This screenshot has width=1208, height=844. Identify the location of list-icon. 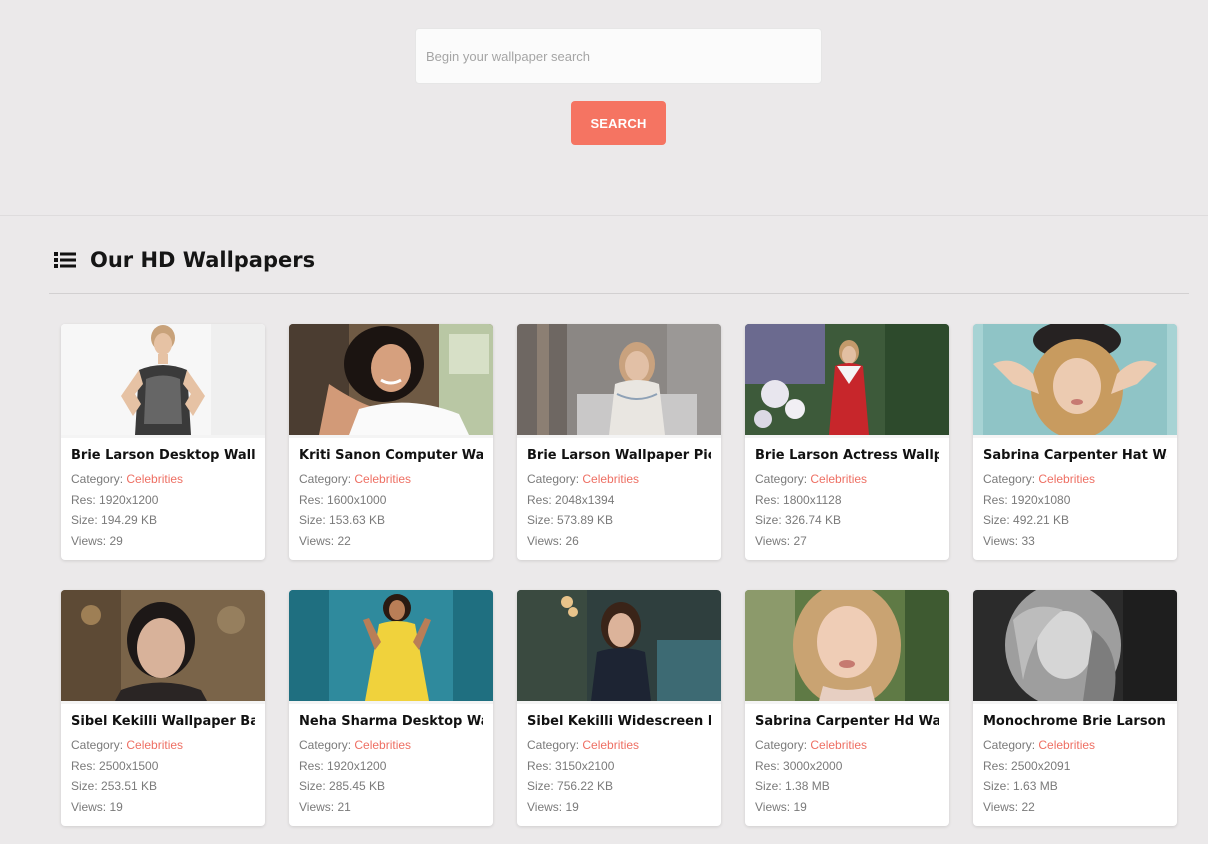
(65, 260).